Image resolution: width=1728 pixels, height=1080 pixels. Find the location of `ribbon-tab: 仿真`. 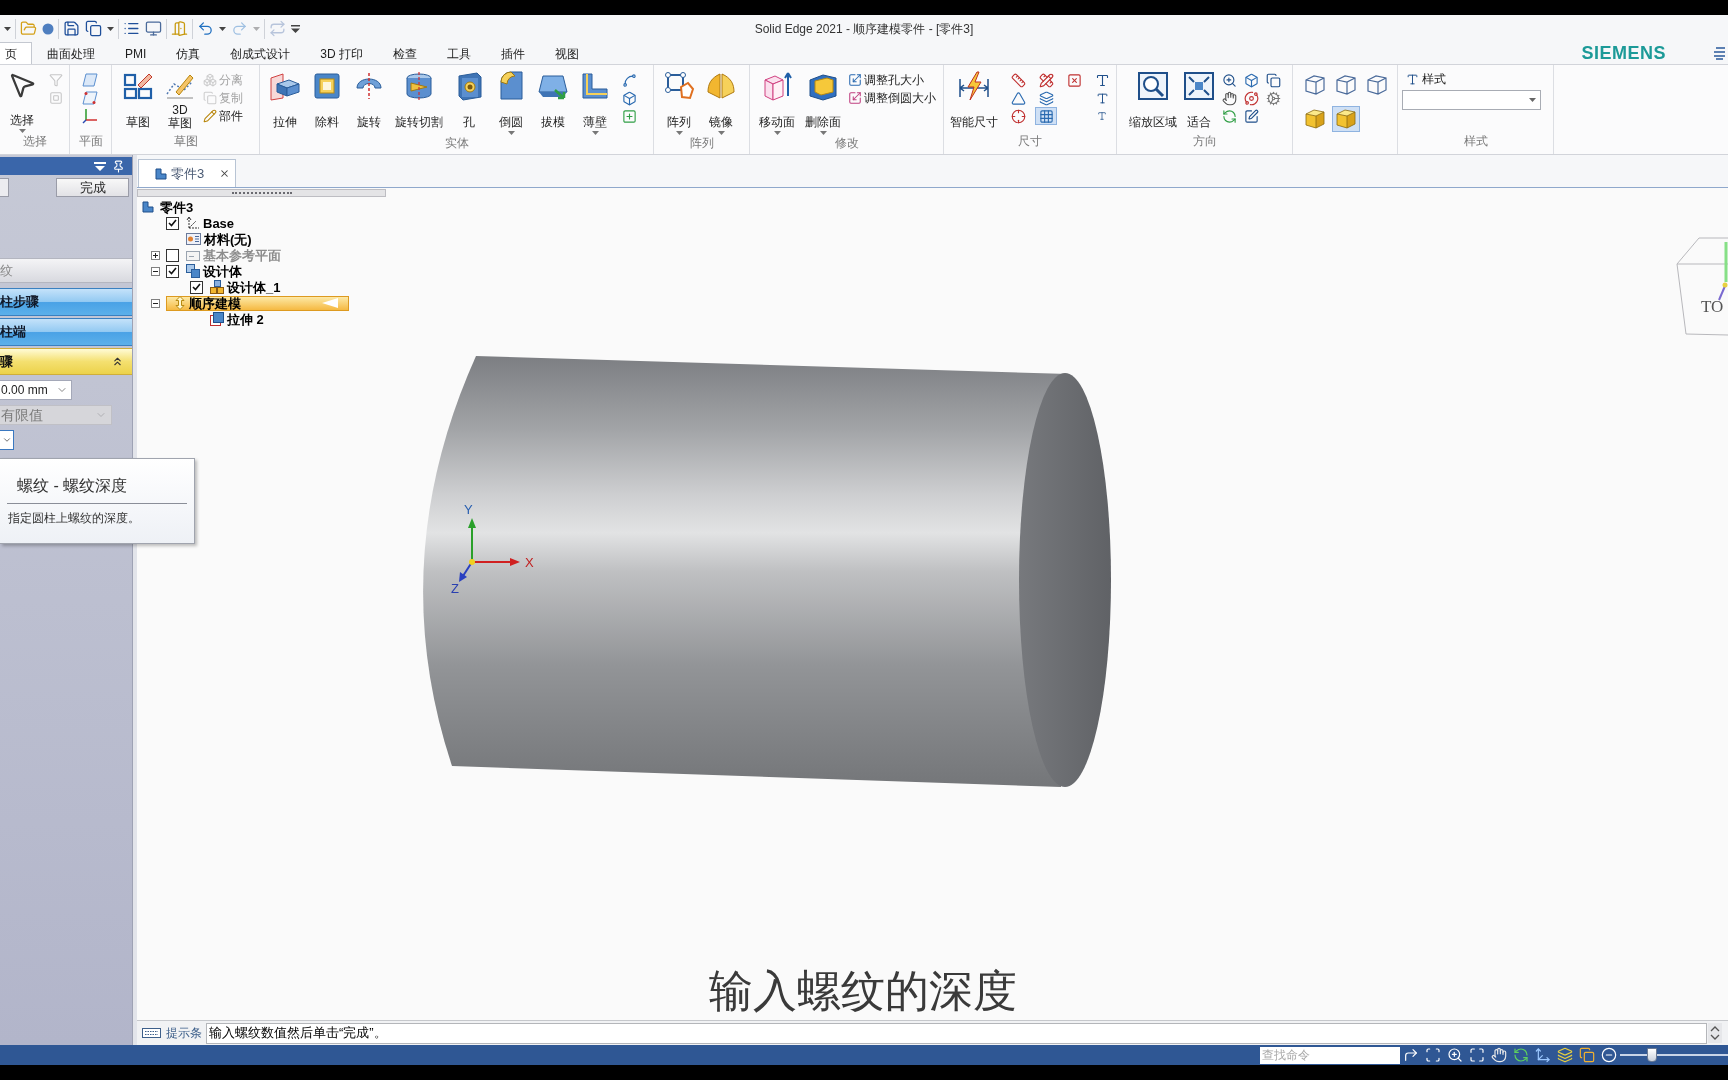

ribbon-tab: 仿真 is located at coordinates (188, 53).